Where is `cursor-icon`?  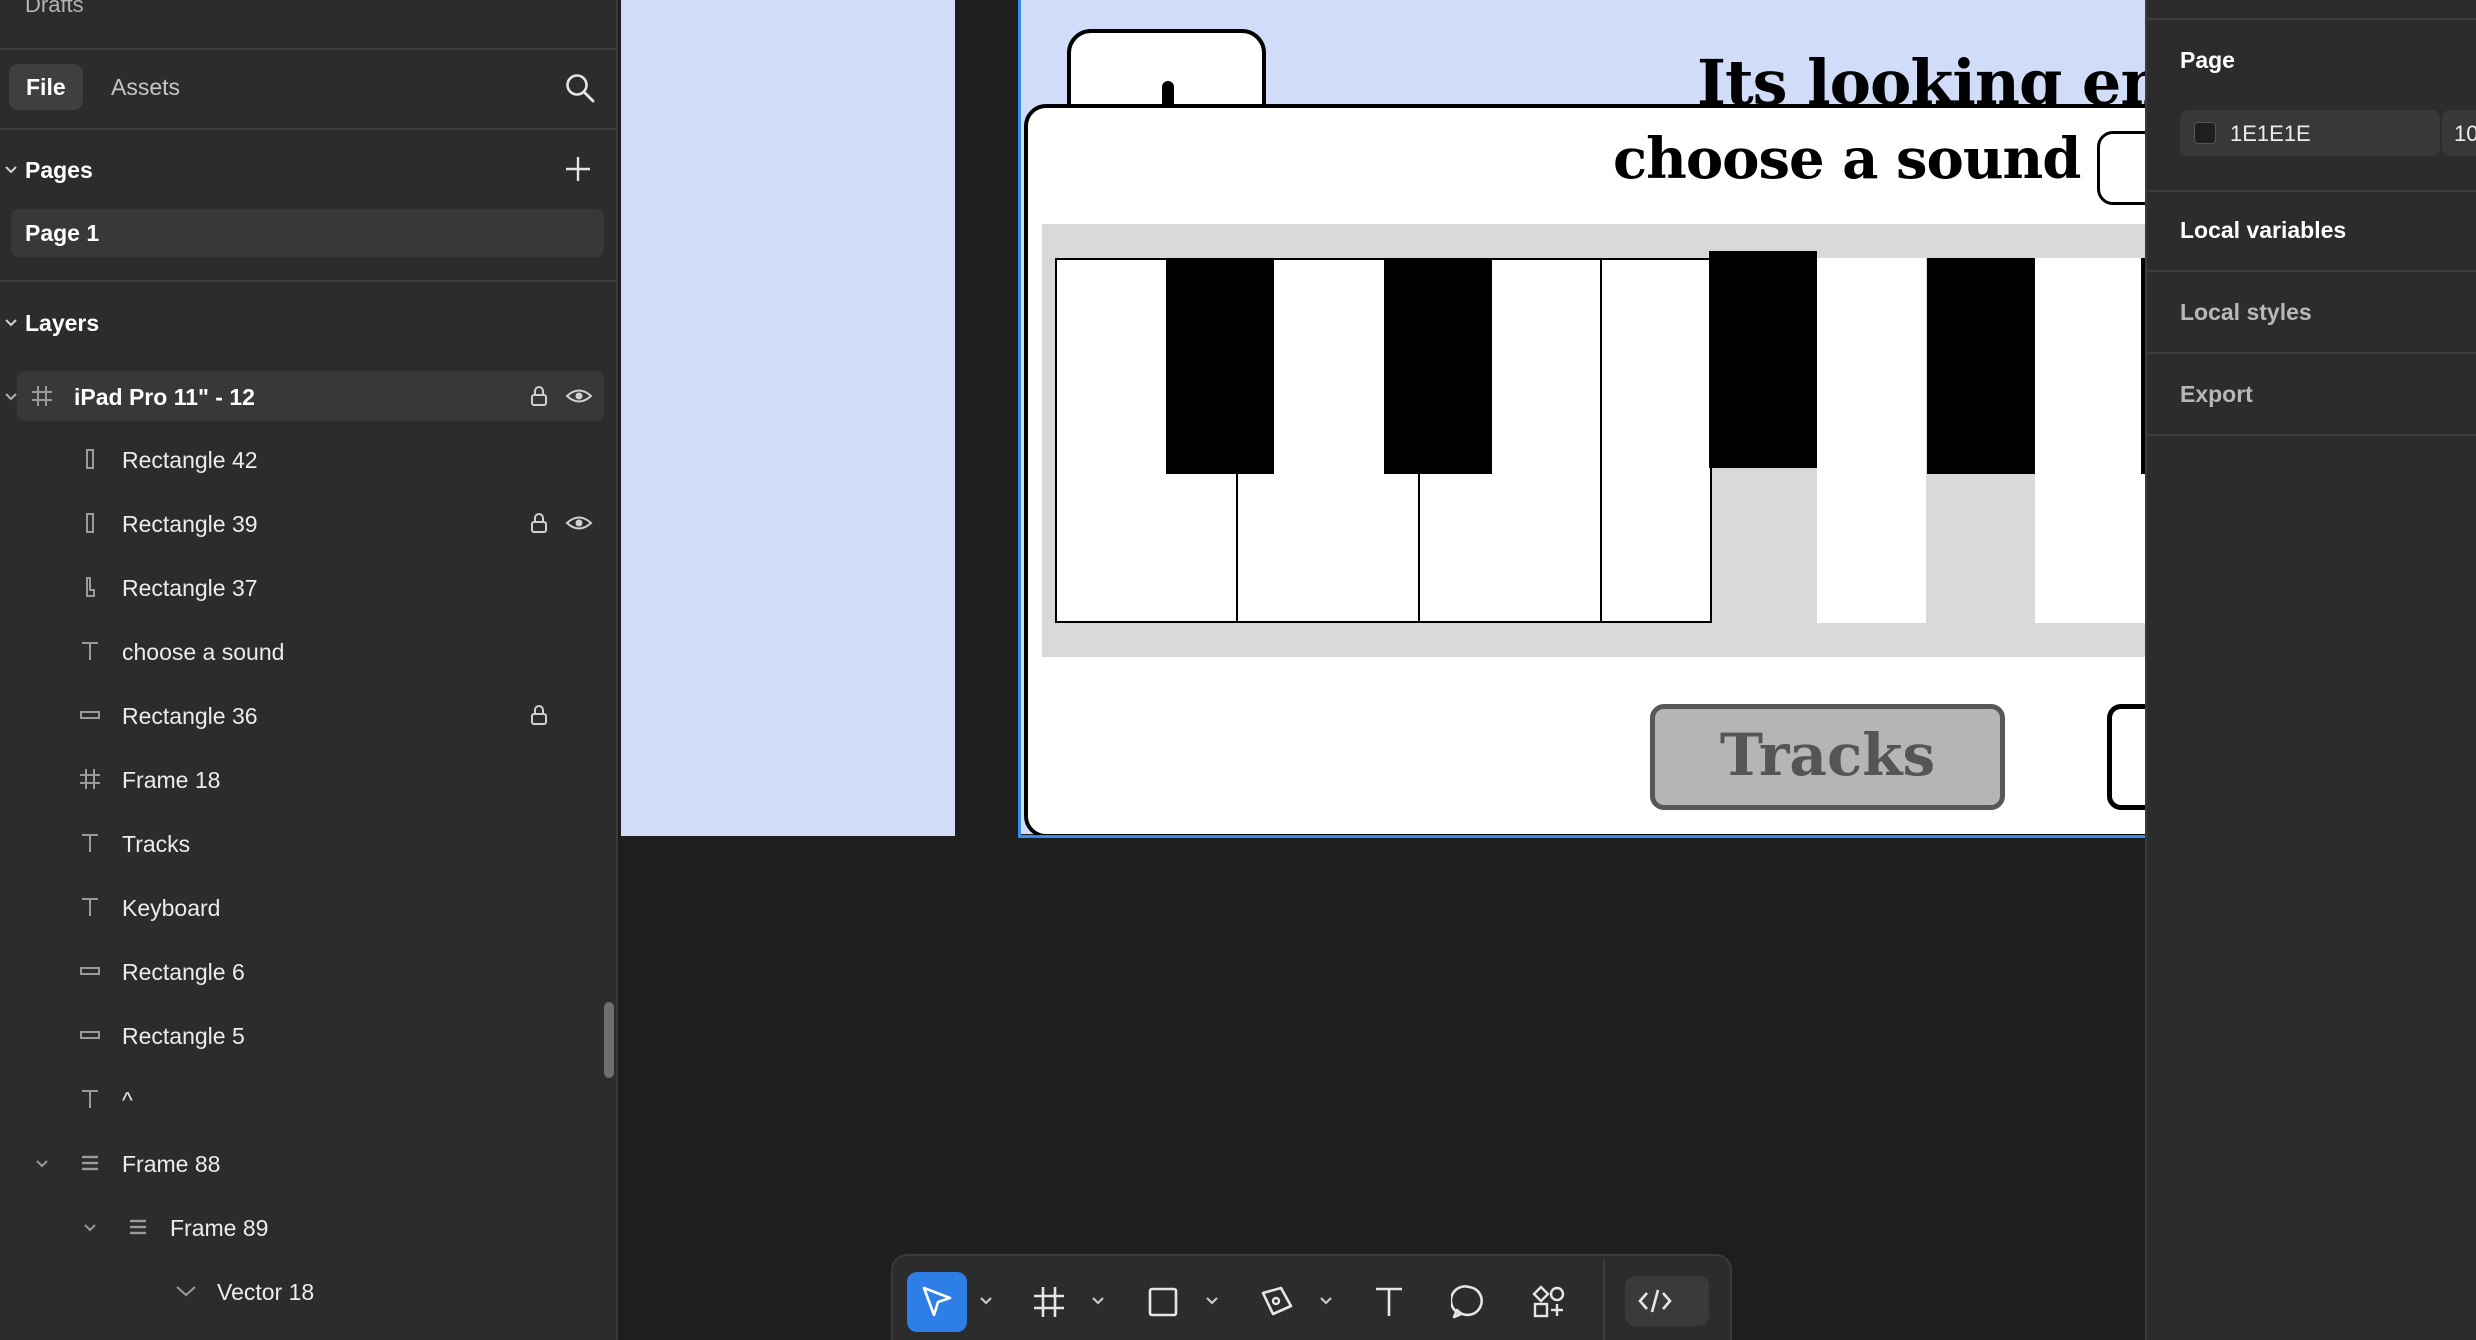
cursor-icon is located at coordinates (937, 1301).